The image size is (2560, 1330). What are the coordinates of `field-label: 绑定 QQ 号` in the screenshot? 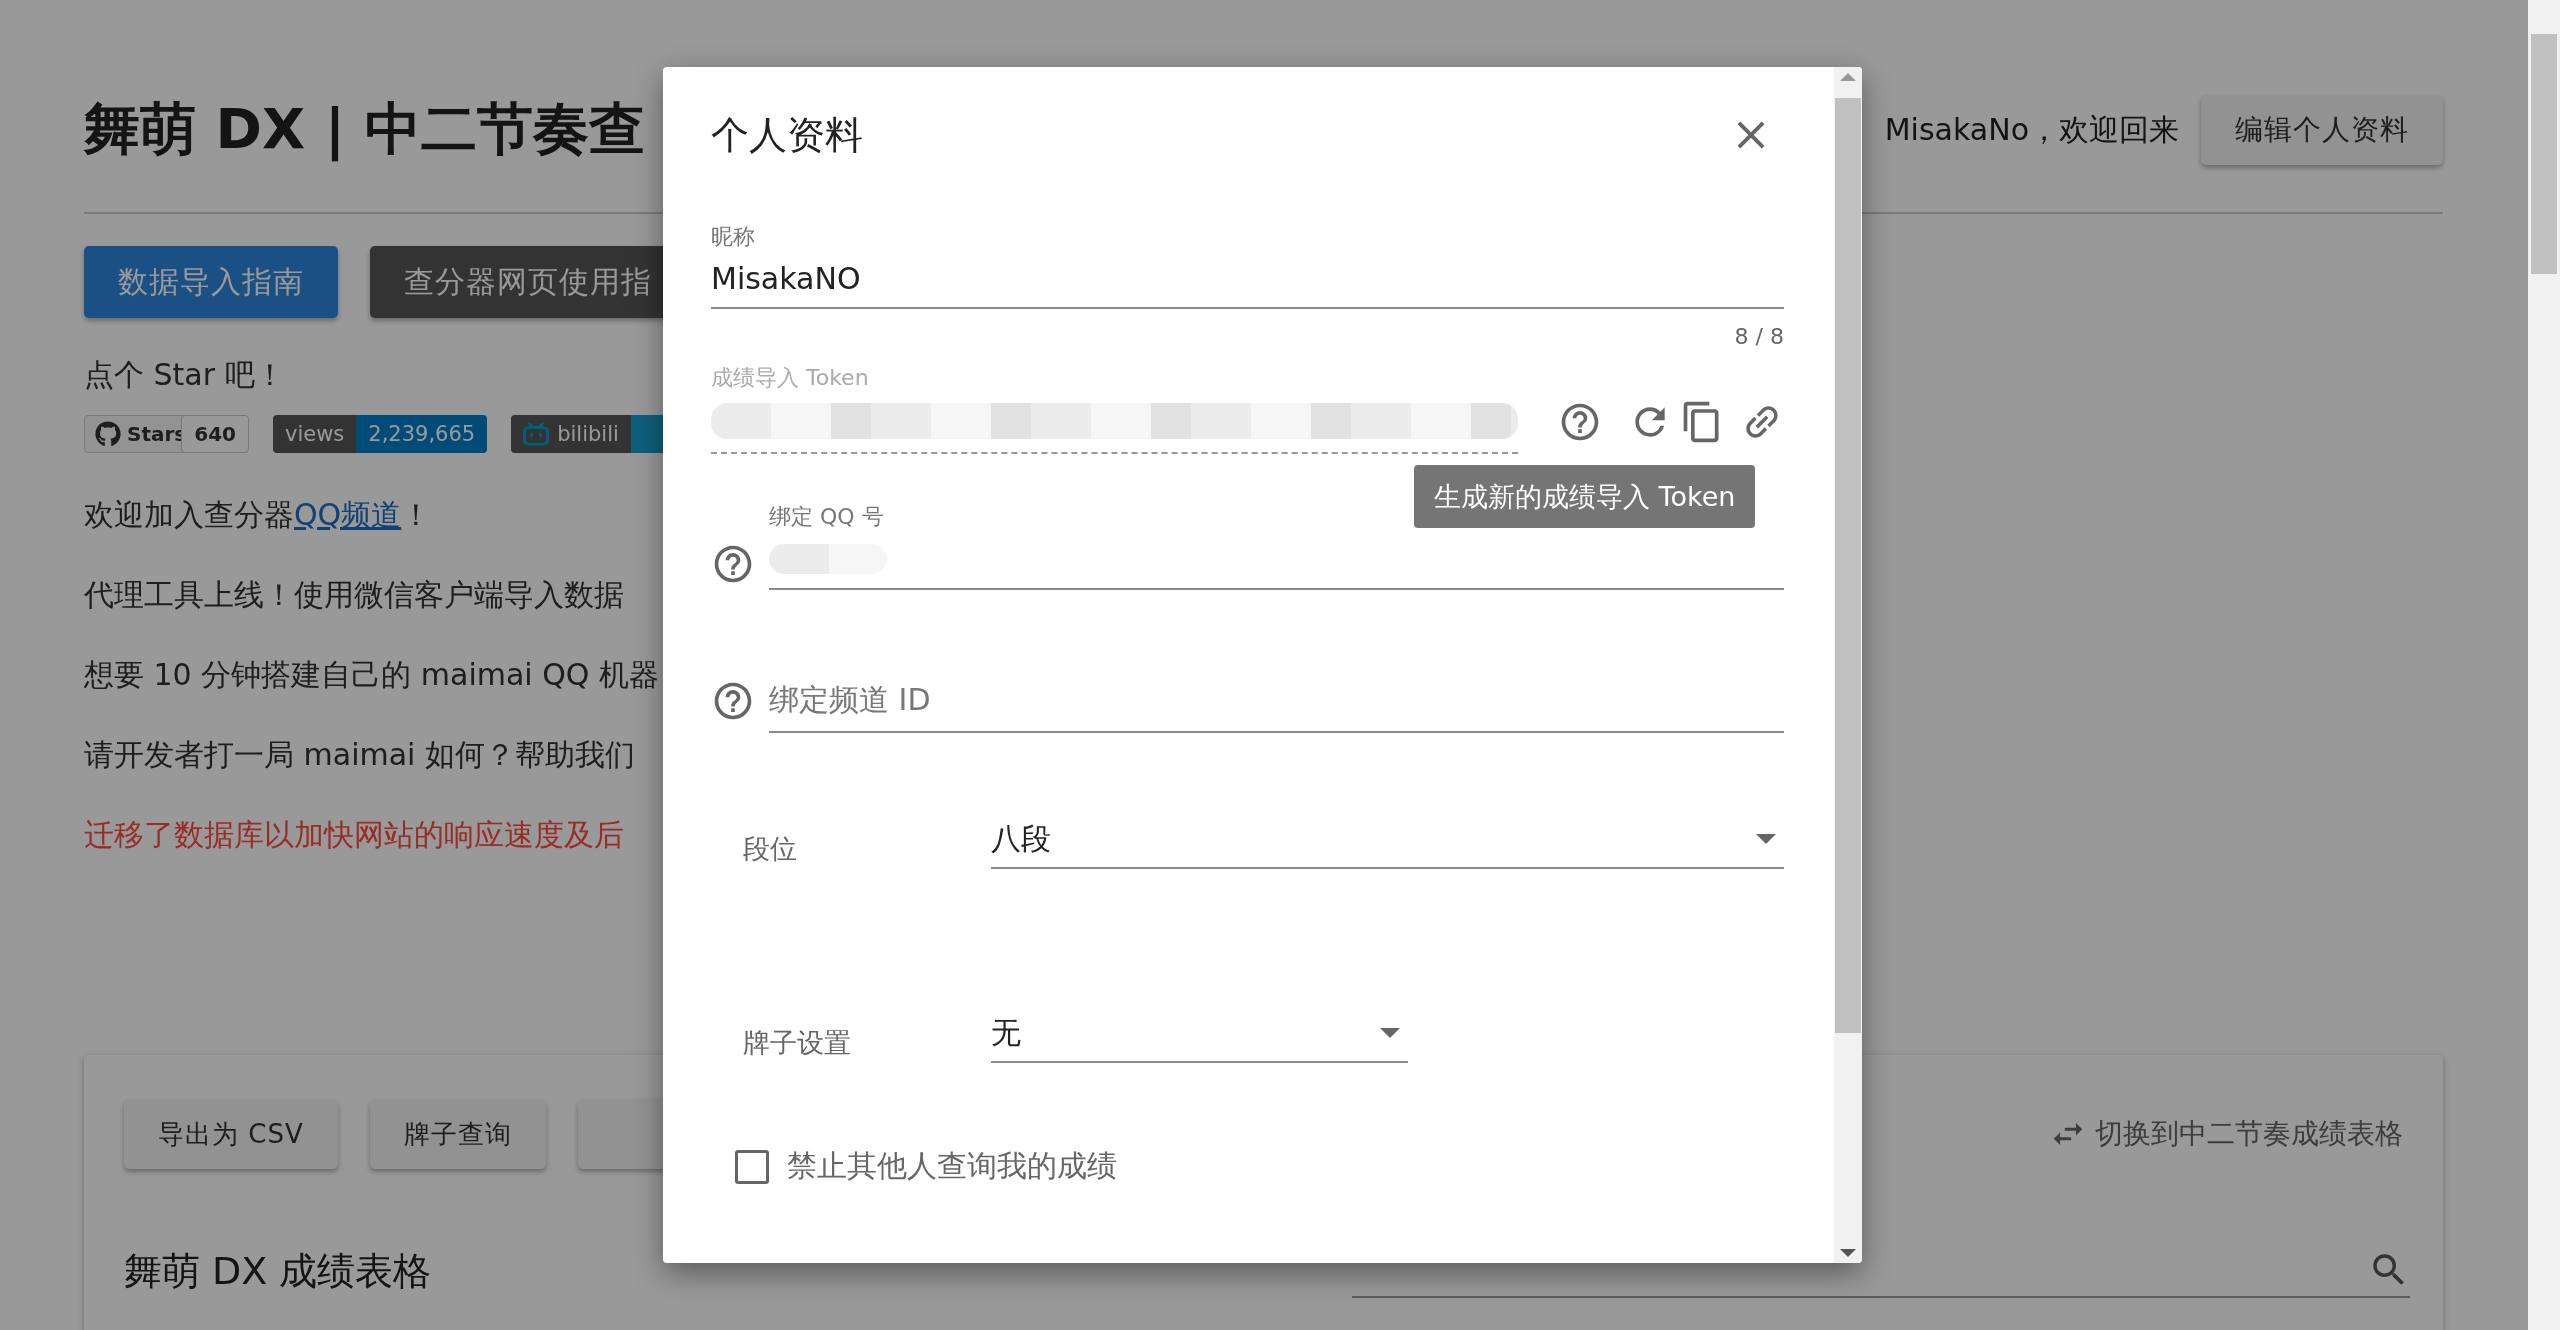 It's located at (826, 517).